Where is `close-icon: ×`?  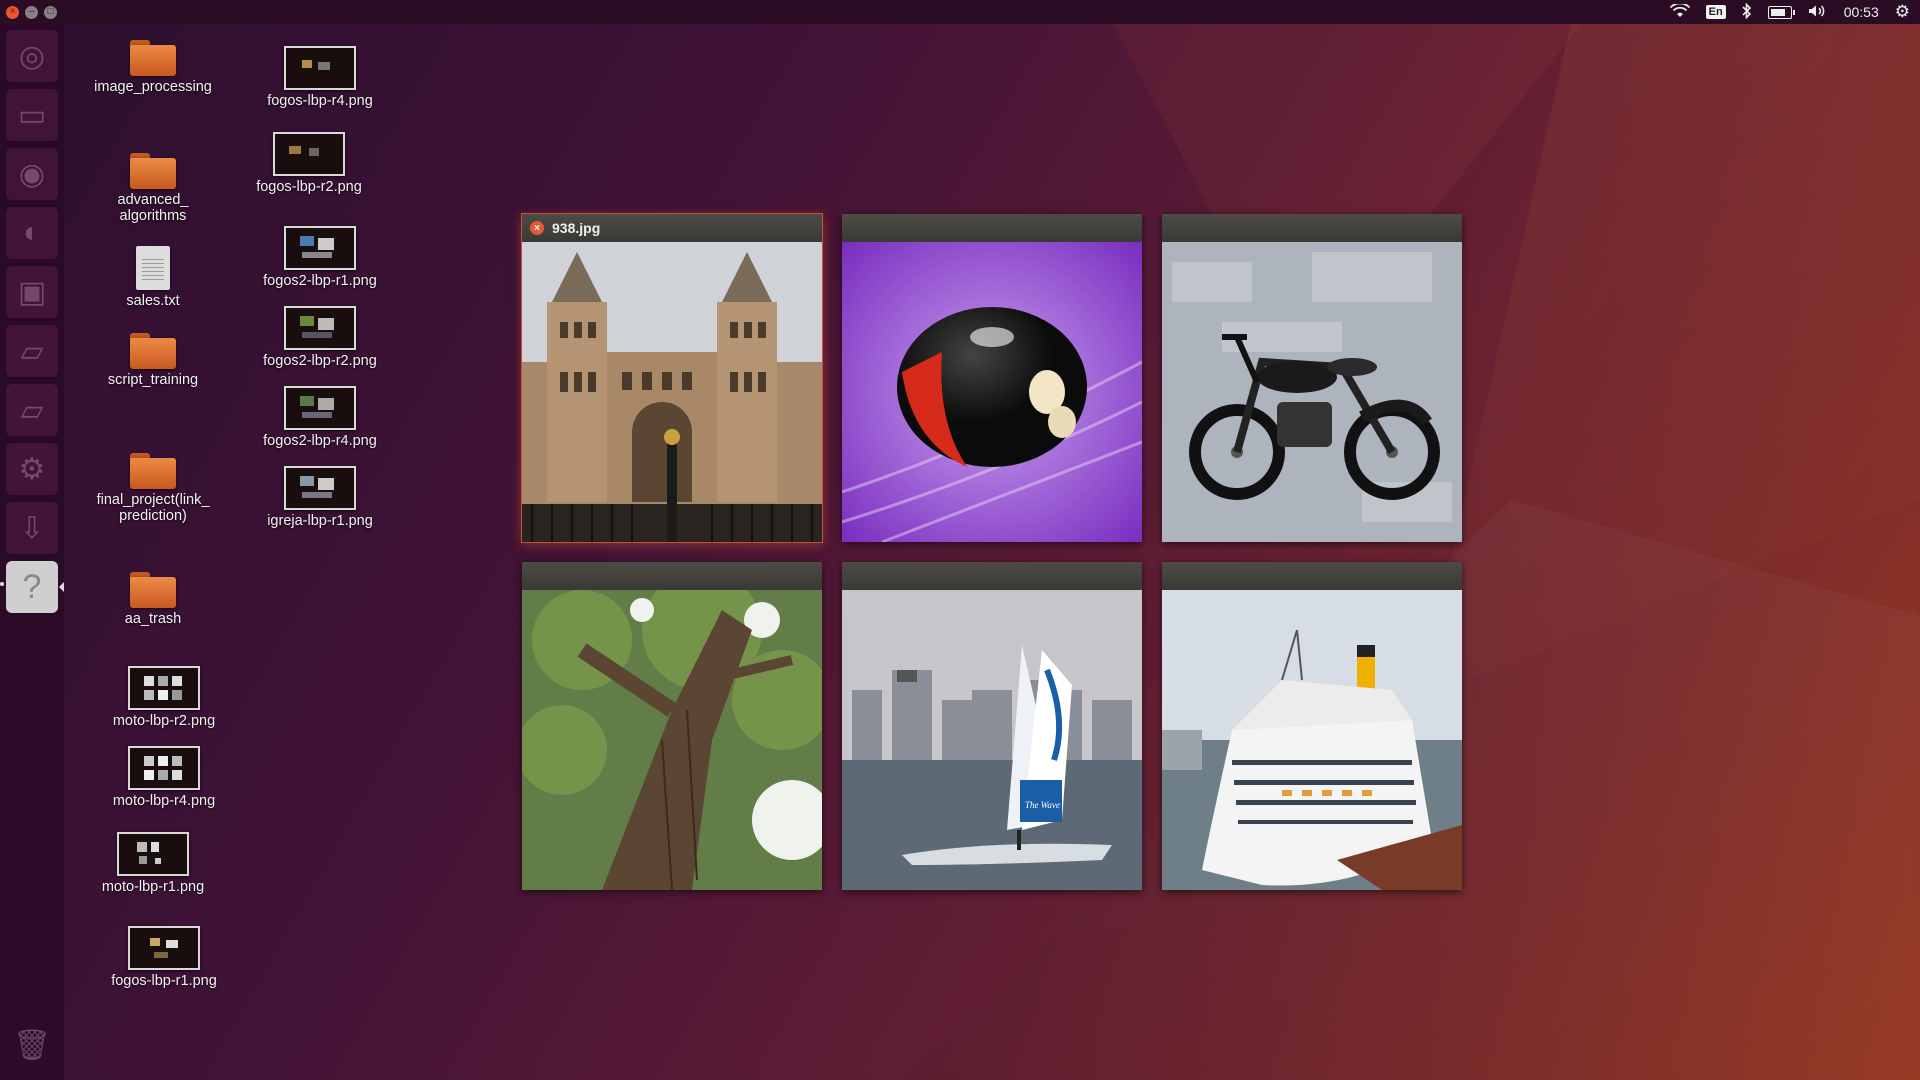 close-icon: × is located at coordinates (537, 228).